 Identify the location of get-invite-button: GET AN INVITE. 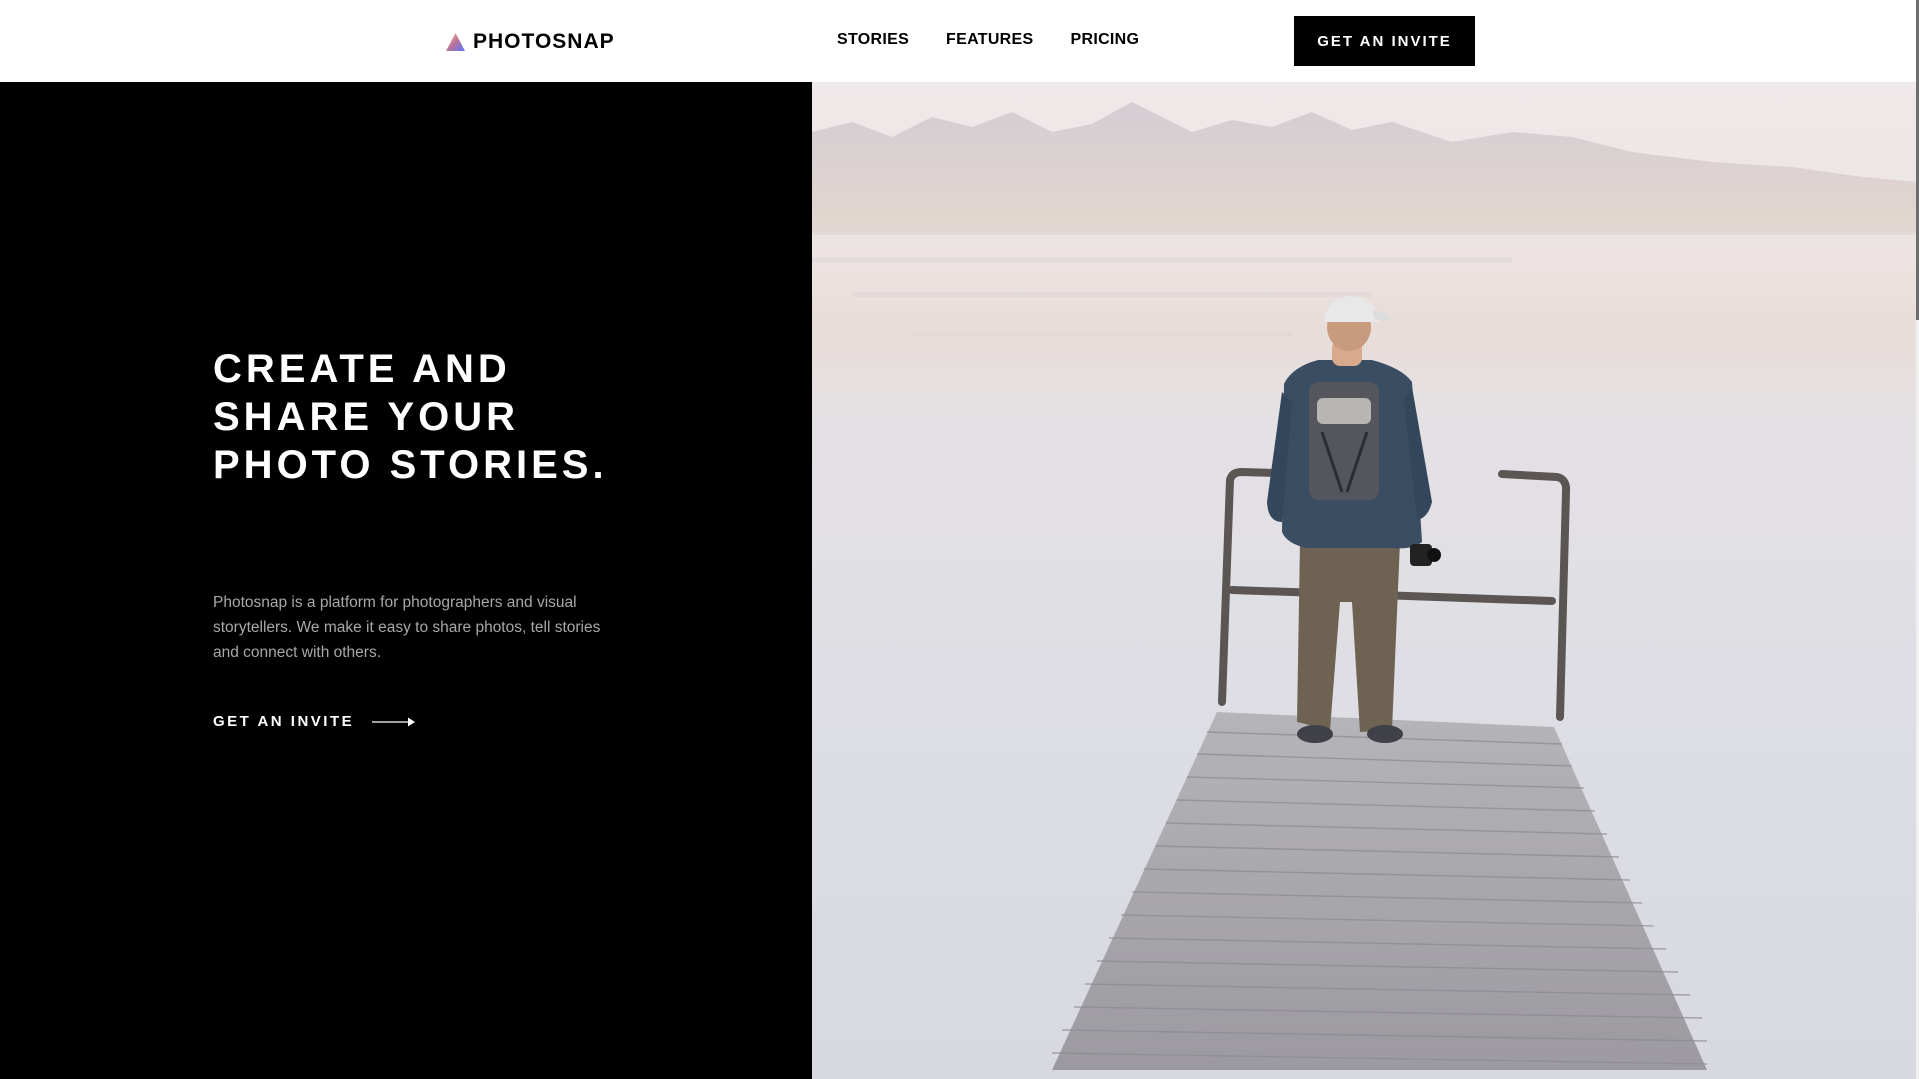
(1384, 41).